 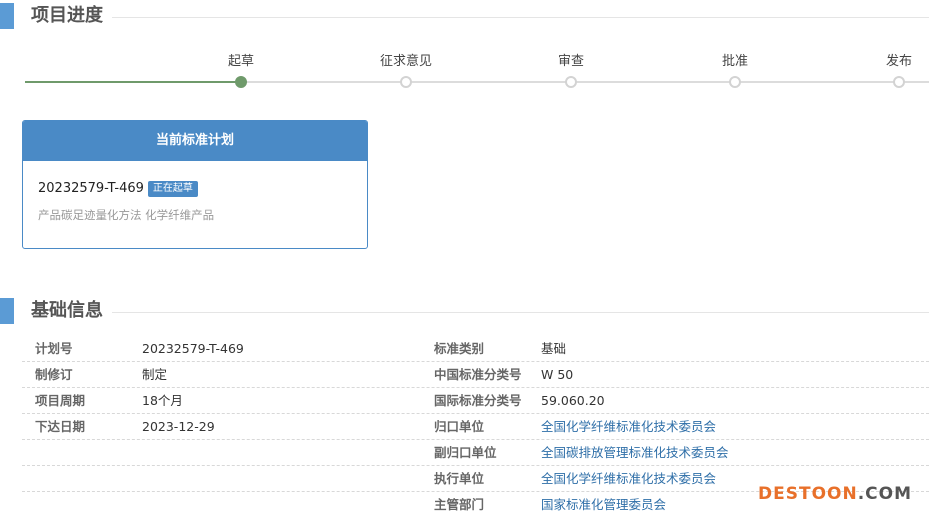 I want to click on field-label: 副归口单位, so click(x=465, y=452).